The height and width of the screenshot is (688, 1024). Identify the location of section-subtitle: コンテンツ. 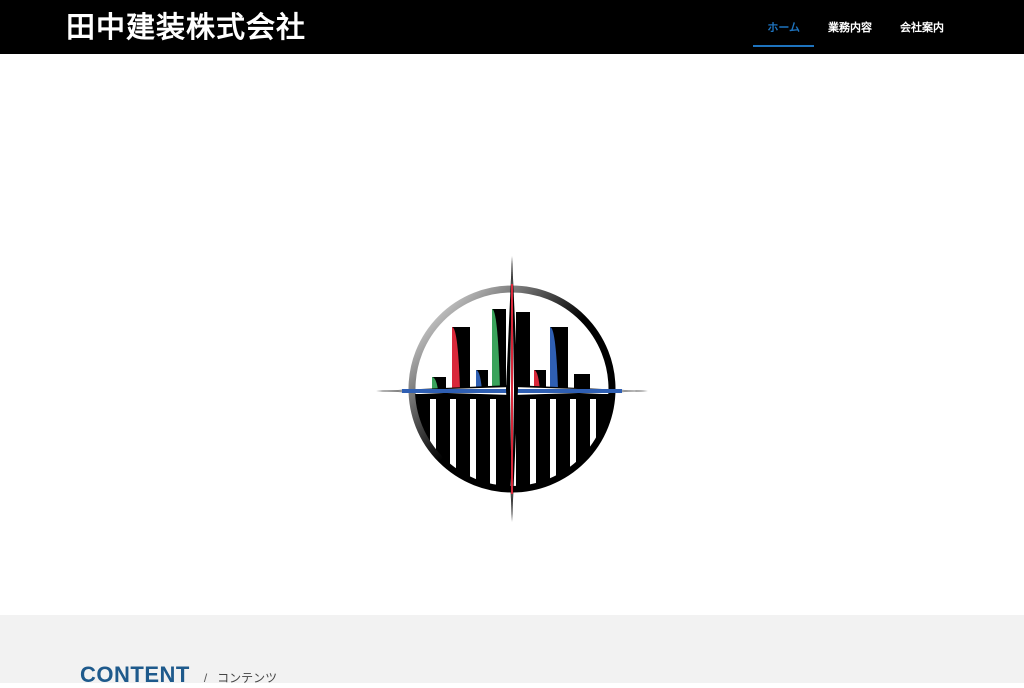
(247, 678).